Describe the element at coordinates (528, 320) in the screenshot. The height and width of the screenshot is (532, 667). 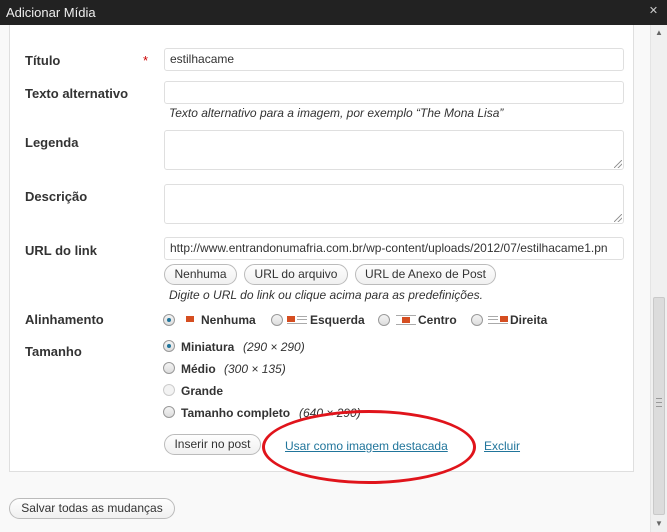
I see `align-right-label: Direita` at that location.